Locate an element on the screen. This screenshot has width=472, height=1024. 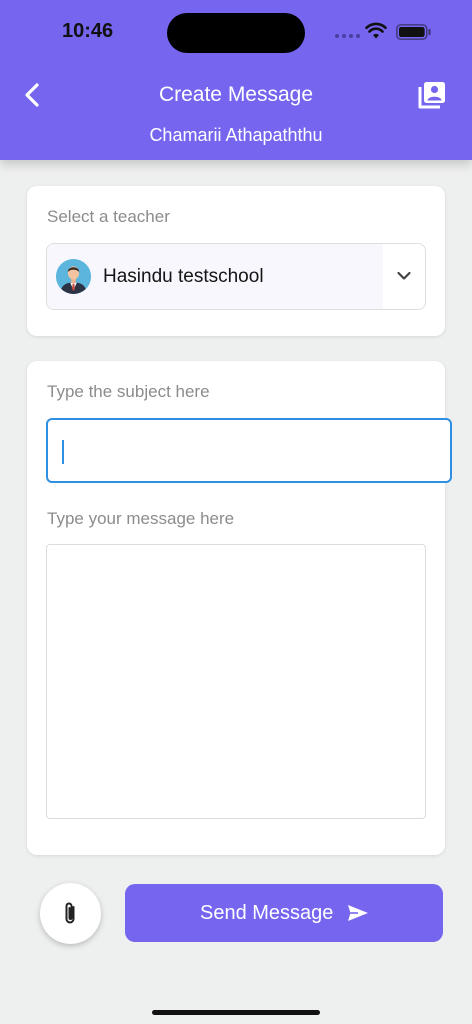
wifi-icon is located at coordinates (376, 30).